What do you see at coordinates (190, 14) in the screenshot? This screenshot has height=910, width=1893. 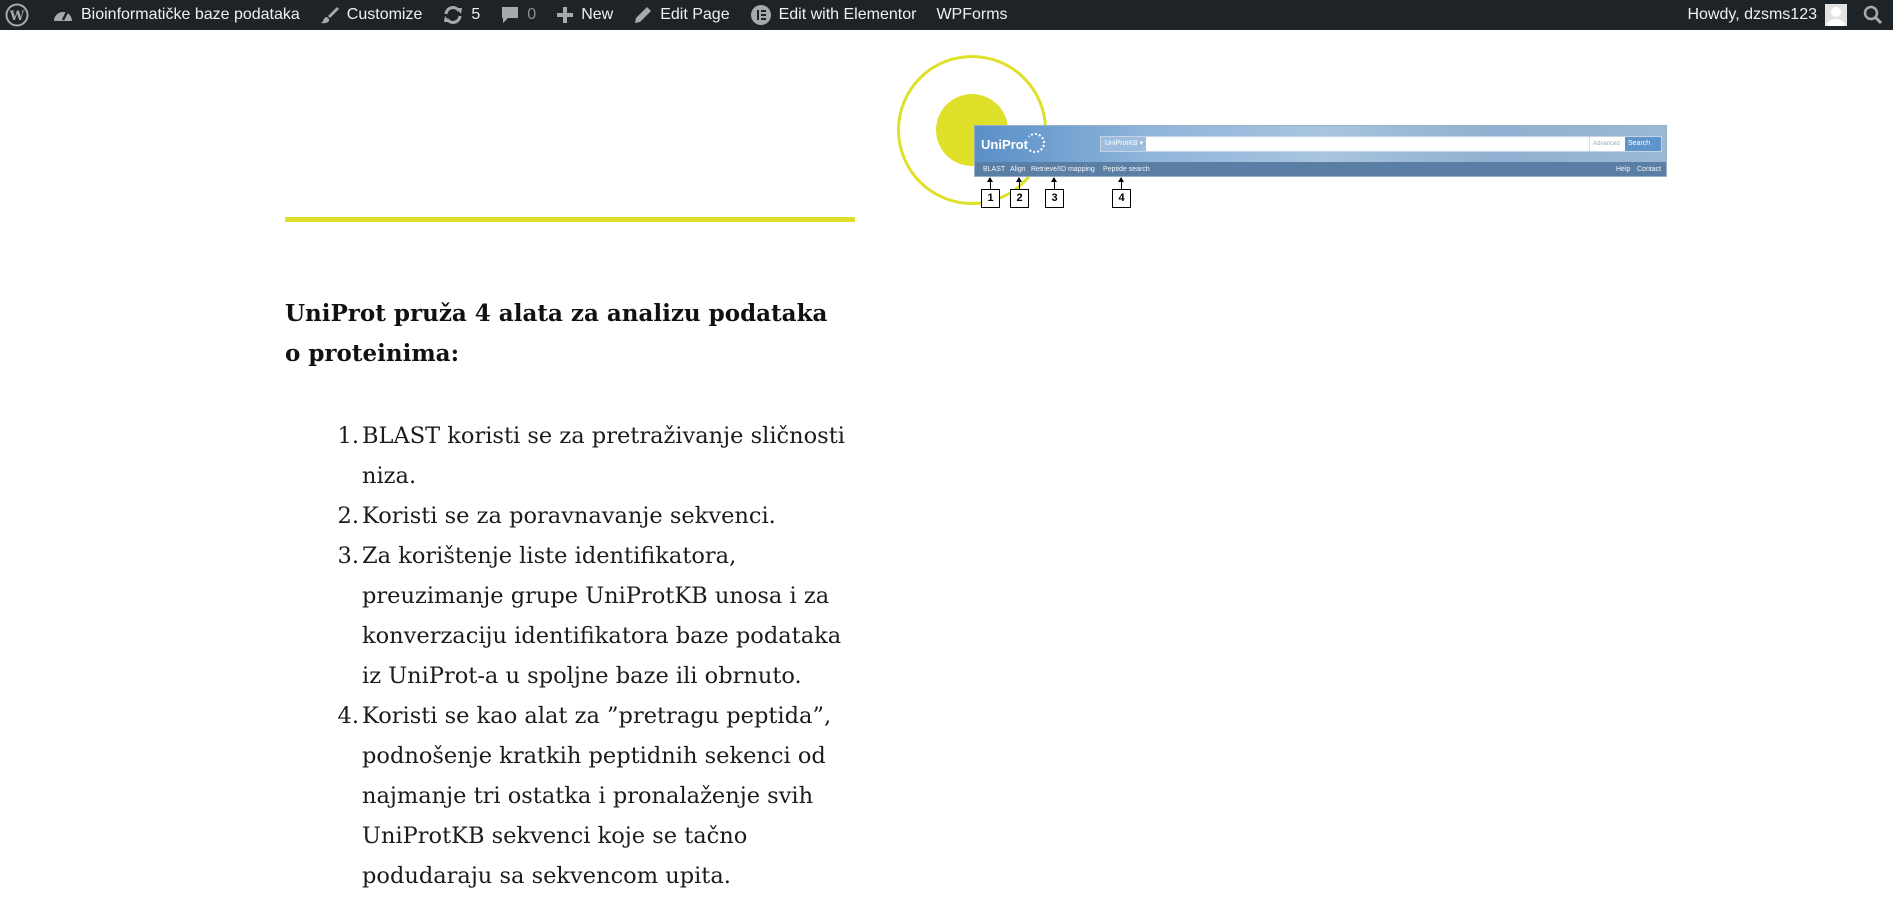 I see `site-name: Bioinformatičke baze podataka` at bounding box center [190, 14].